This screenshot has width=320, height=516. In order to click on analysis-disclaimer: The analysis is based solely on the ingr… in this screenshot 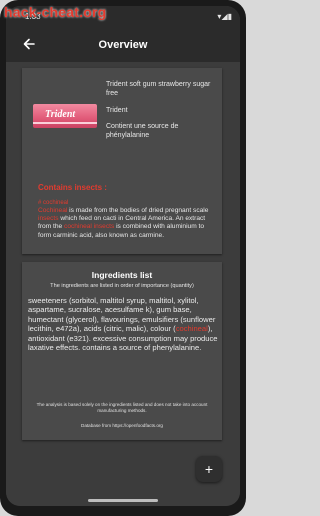, I will do `click(122, 407)`.